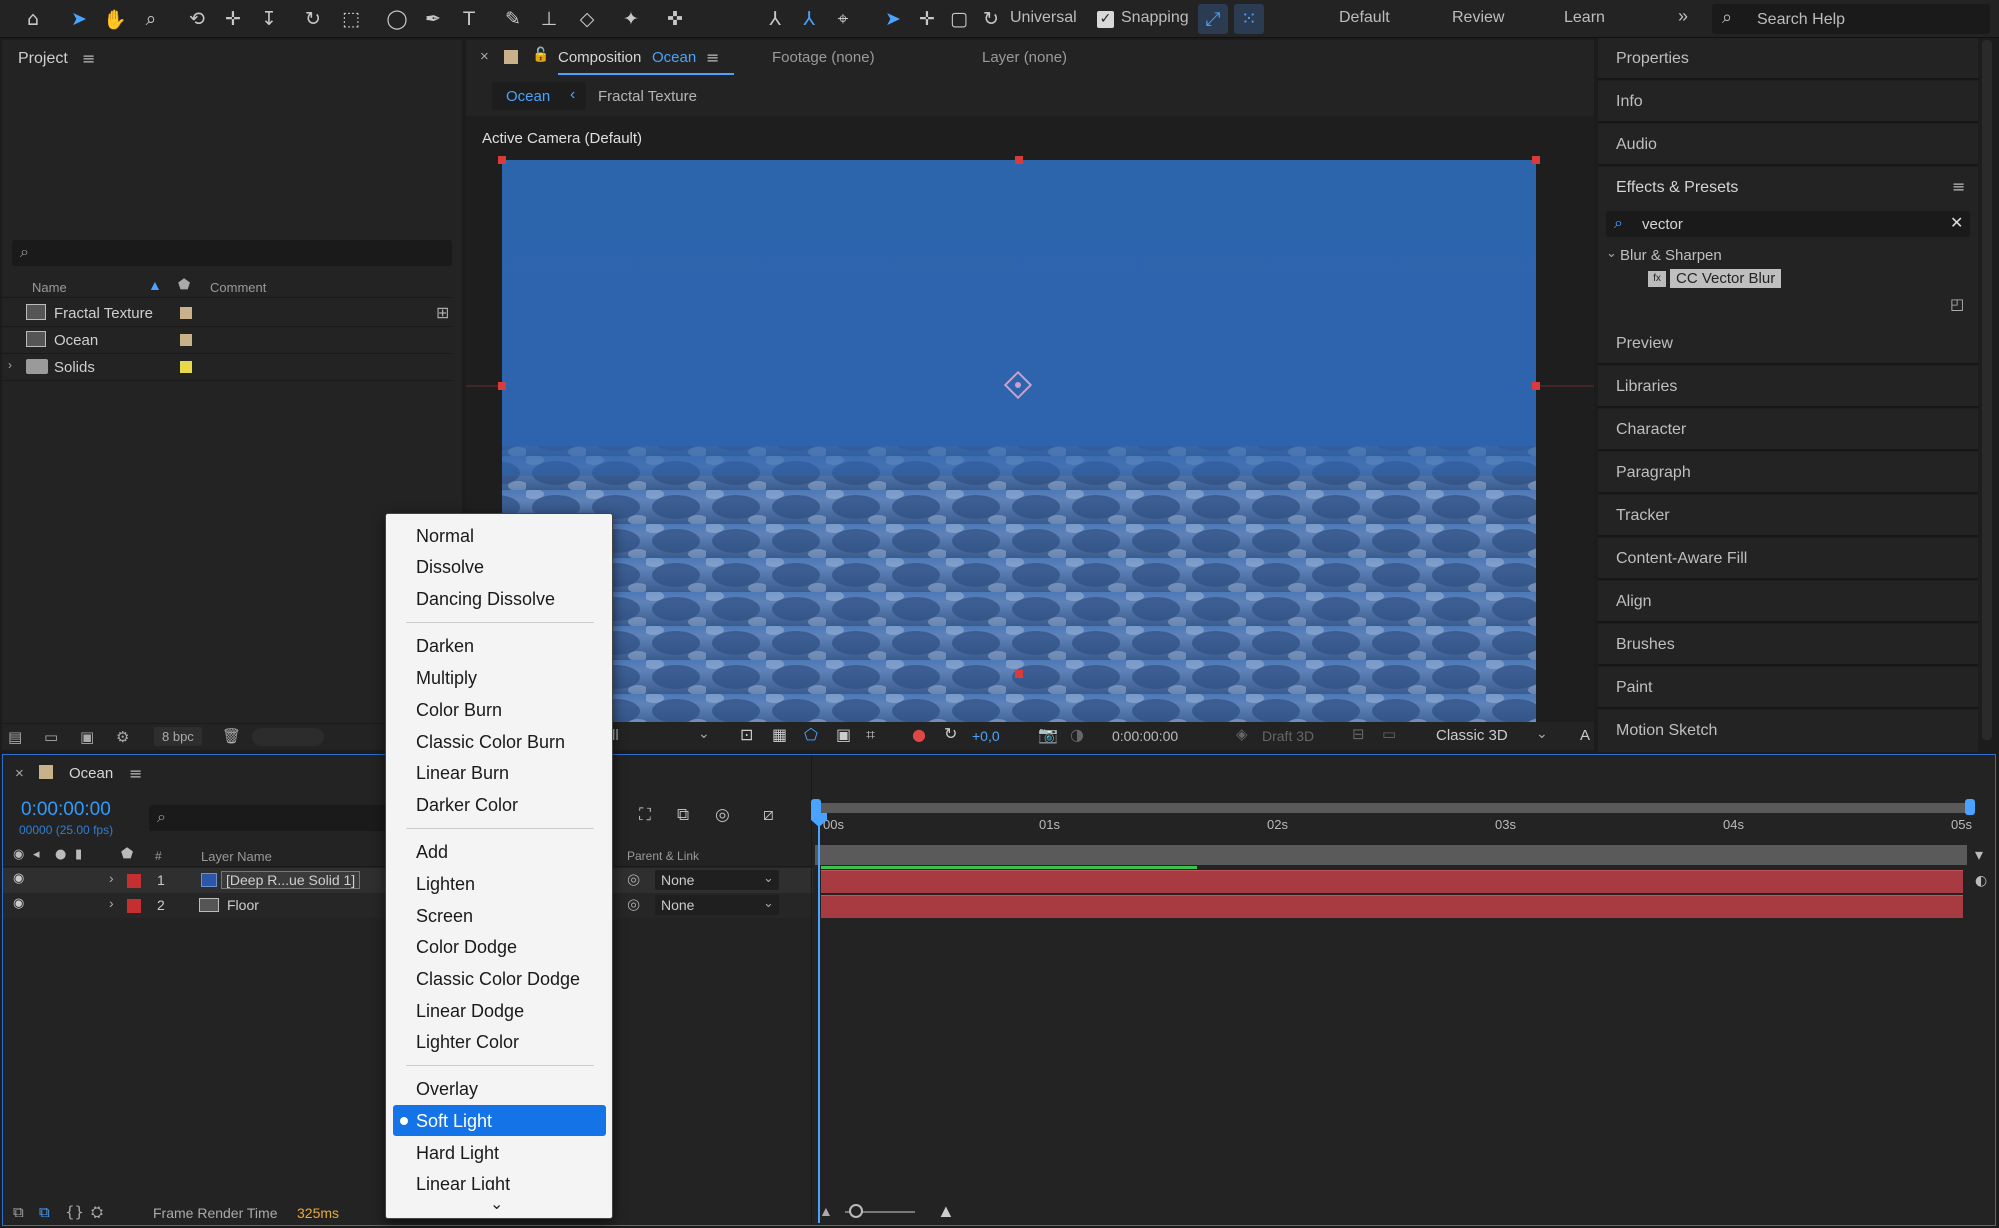 Image resolution: width=1999 pixels, height=1228 pixels. I want to click on layer-name: Floor, so click(243, 905).